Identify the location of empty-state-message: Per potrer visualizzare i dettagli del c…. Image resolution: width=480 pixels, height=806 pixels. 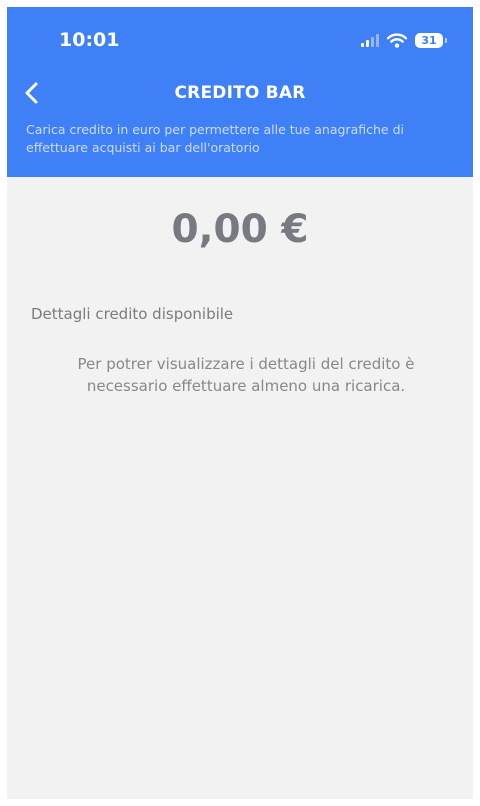
(246, 375).